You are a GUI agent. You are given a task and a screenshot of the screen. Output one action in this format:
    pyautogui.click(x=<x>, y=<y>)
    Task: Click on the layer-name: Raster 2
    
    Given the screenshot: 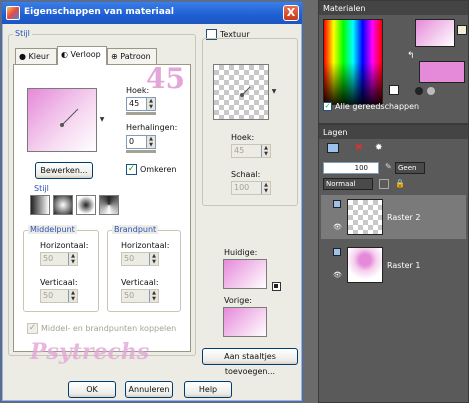 What is the action you would take?
    pyautogui.click(x=404, y=217)
    